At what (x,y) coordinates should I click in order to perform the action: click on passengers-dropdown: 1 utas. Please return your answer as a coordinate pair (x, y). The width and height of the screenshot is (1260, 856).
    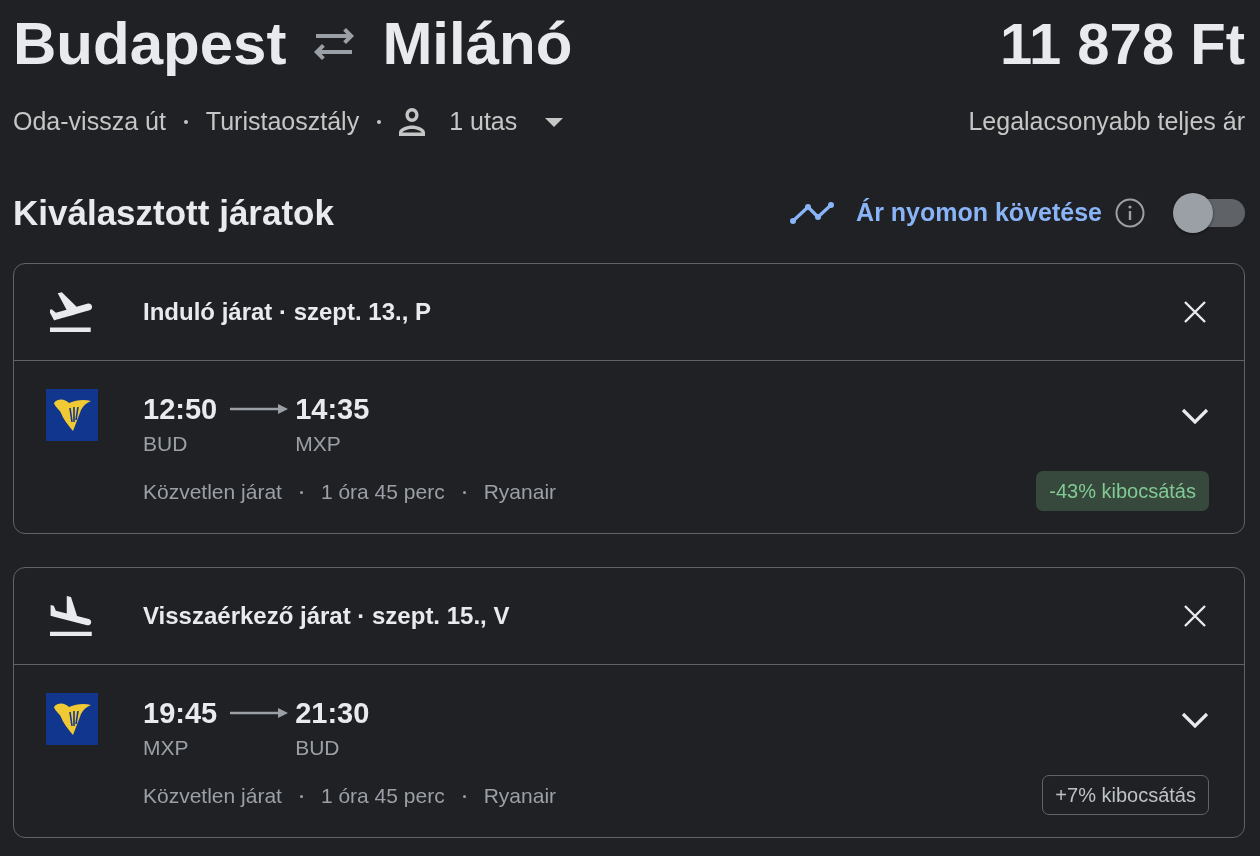
    Looking at the image, I should click on (481, 122).